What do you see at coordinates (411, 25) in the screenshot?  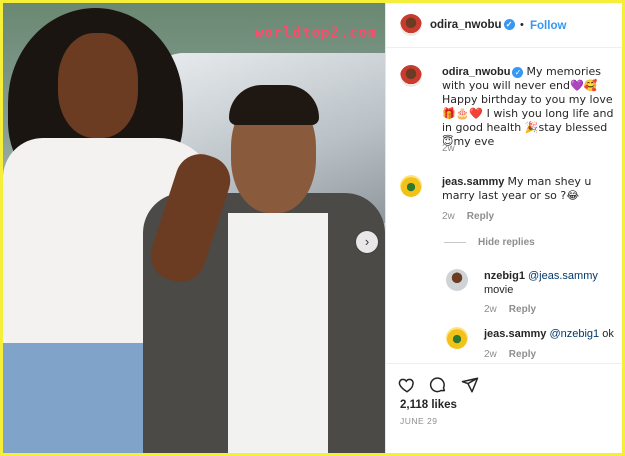 I see `author-avatar` at bounding box center [411, 25].